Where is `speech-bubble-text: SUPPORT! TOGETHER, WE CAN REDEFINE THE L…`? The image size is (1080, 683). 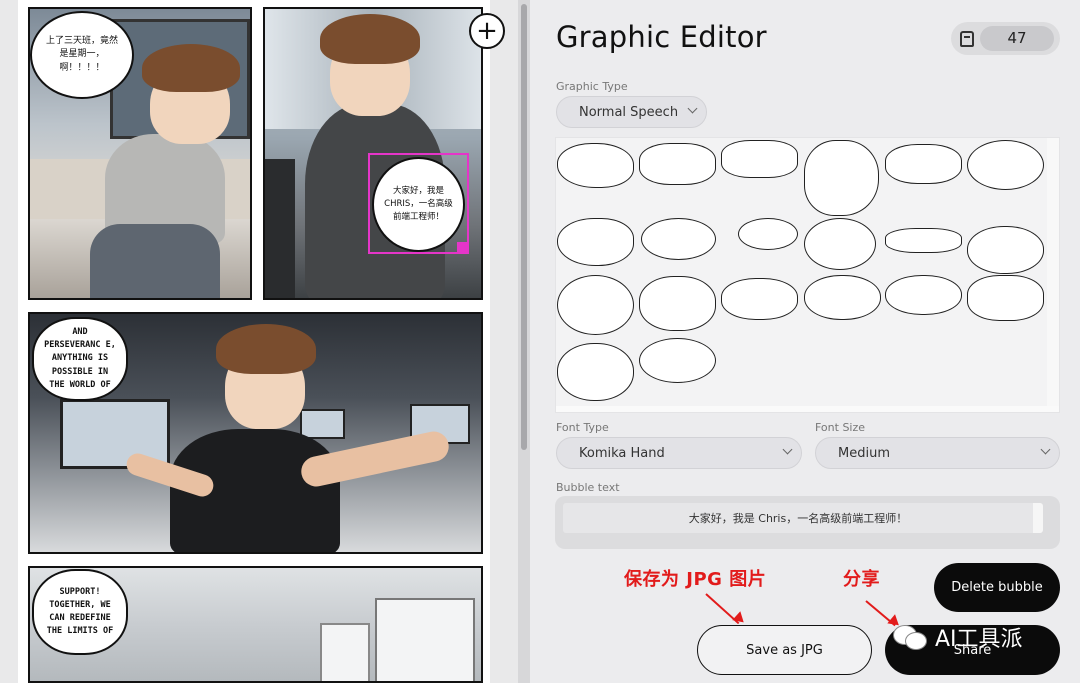
speech-bubble-text: SUPPORT! TOGETHER, WE CAN REDEFINE THE L… is located at coordinates (80, 611).